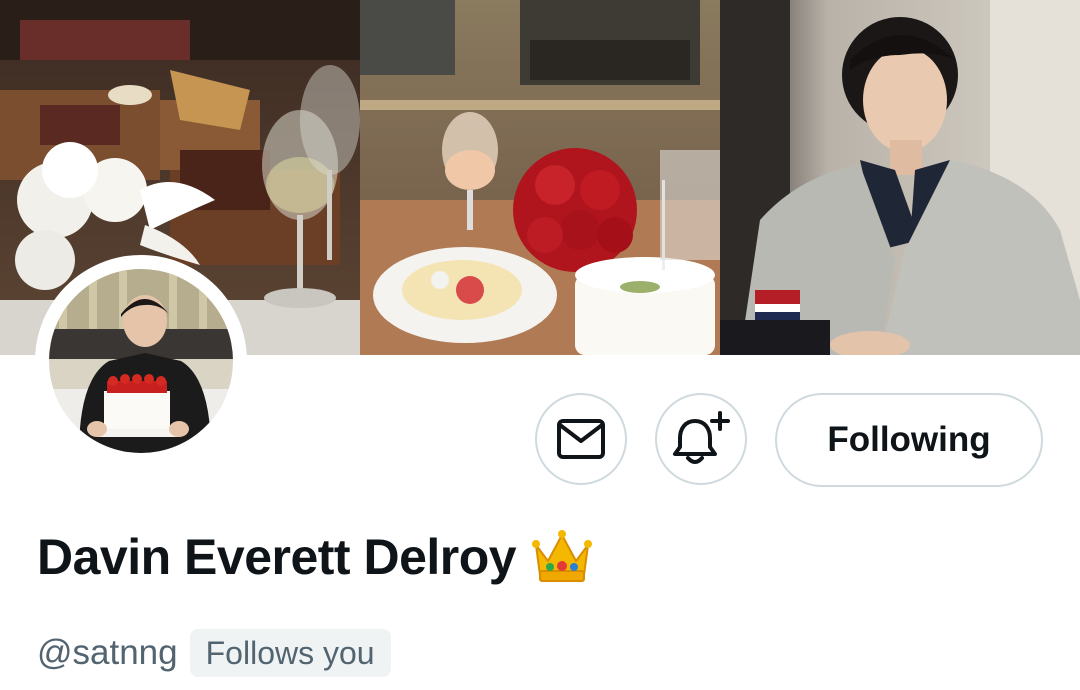 Image resolution: width=1080 pixels, height=690 pixels. I want to click on message-button, so click(581, 439).